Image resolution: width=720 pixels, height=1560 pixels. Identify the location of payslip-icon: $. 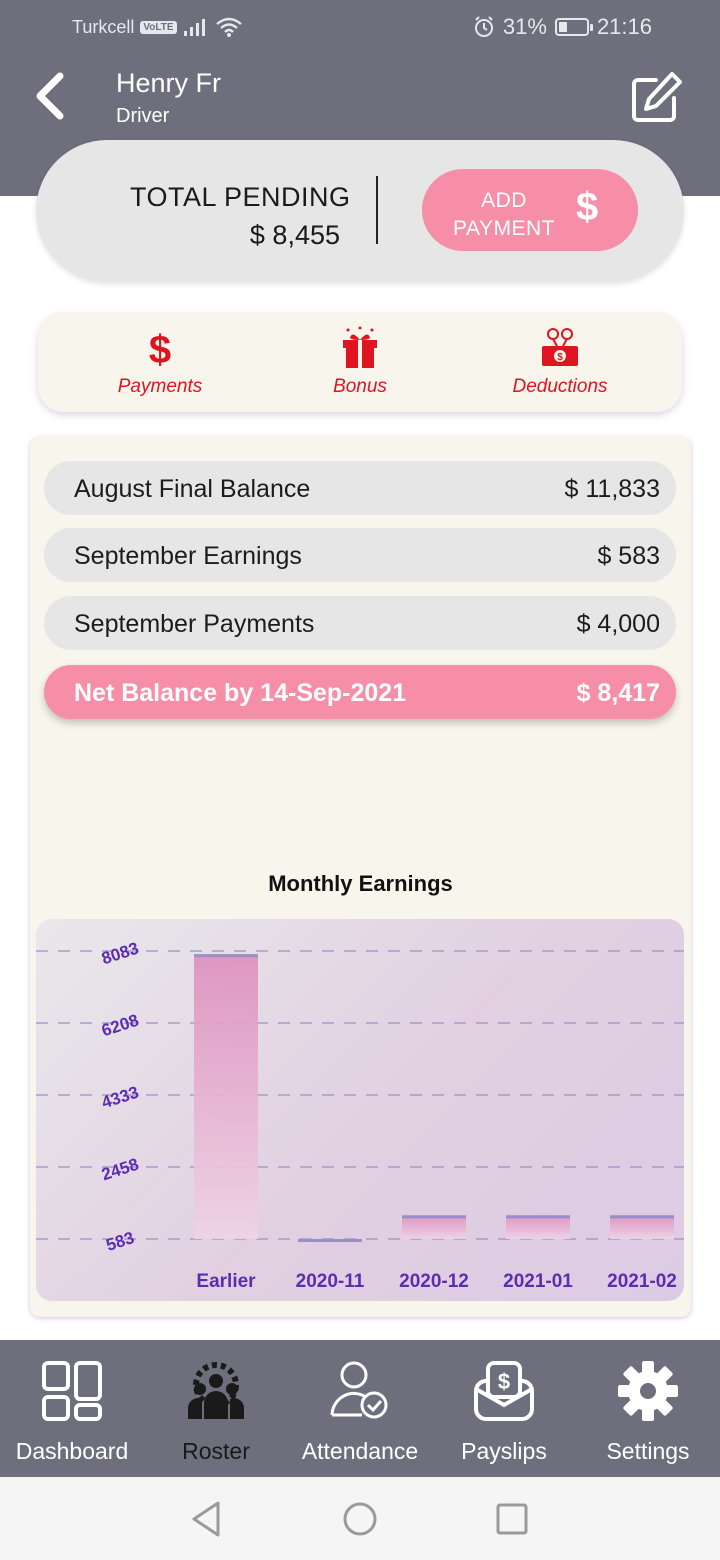
(504, 1391).